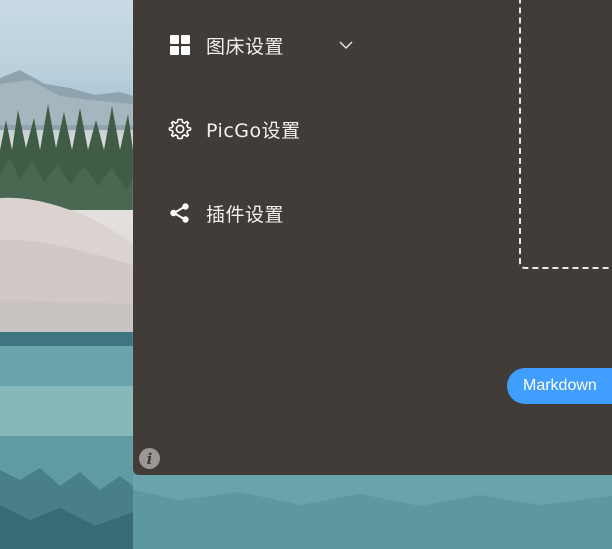 This screenshot has width=612, height=549. What do you see at coordinates (559, 386) in the screenshot?
I see `markdown-format-button: Markdown` at bounding box center [559, 386].